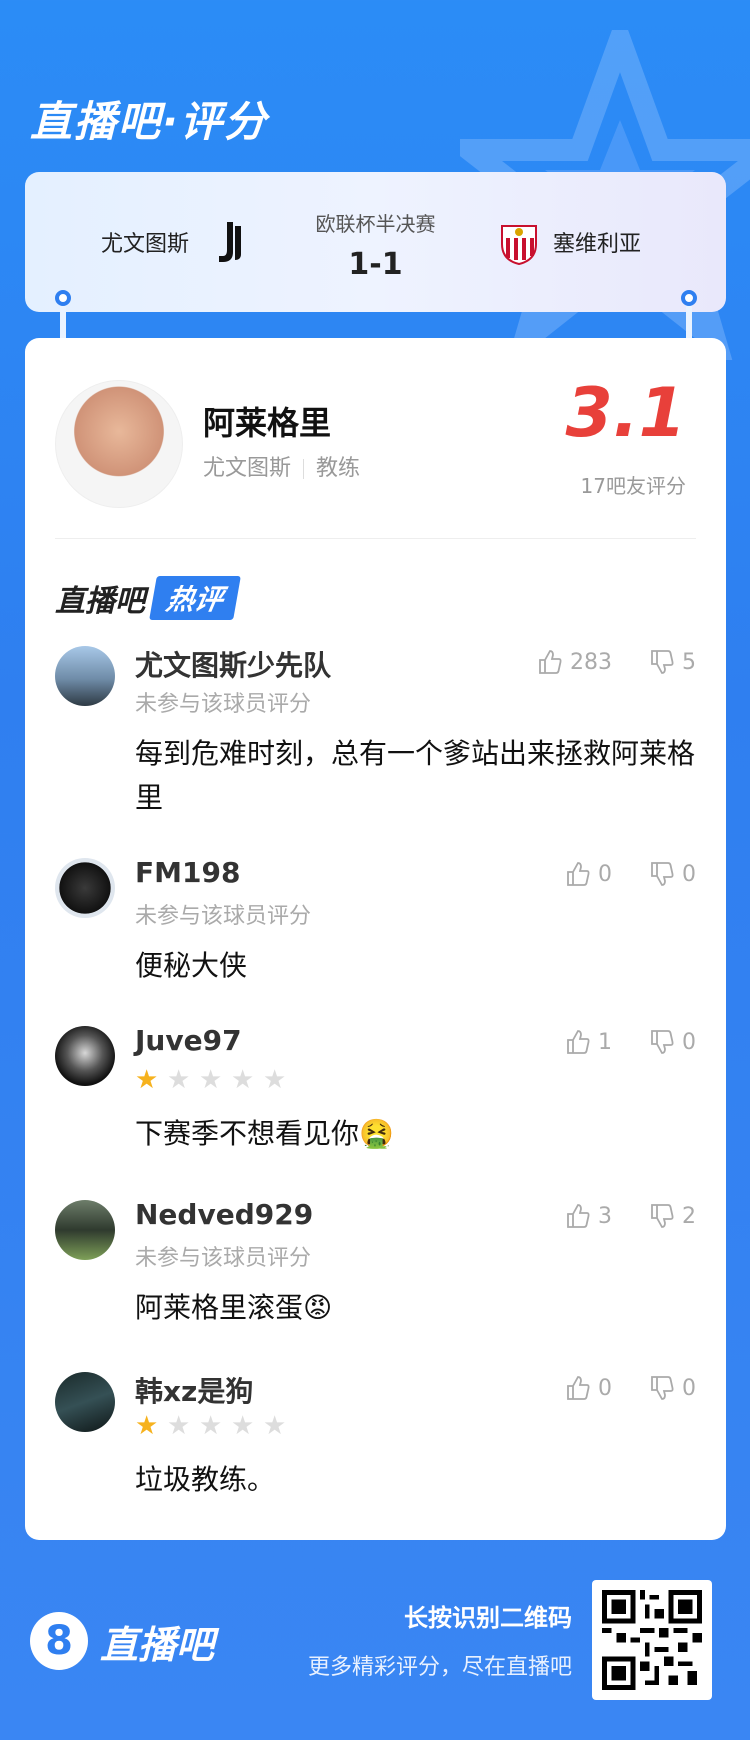  What do you see at coordinates (605, 1216) in the screenshot?
I see `like-count: 3` at bounding box center [605, 1216].